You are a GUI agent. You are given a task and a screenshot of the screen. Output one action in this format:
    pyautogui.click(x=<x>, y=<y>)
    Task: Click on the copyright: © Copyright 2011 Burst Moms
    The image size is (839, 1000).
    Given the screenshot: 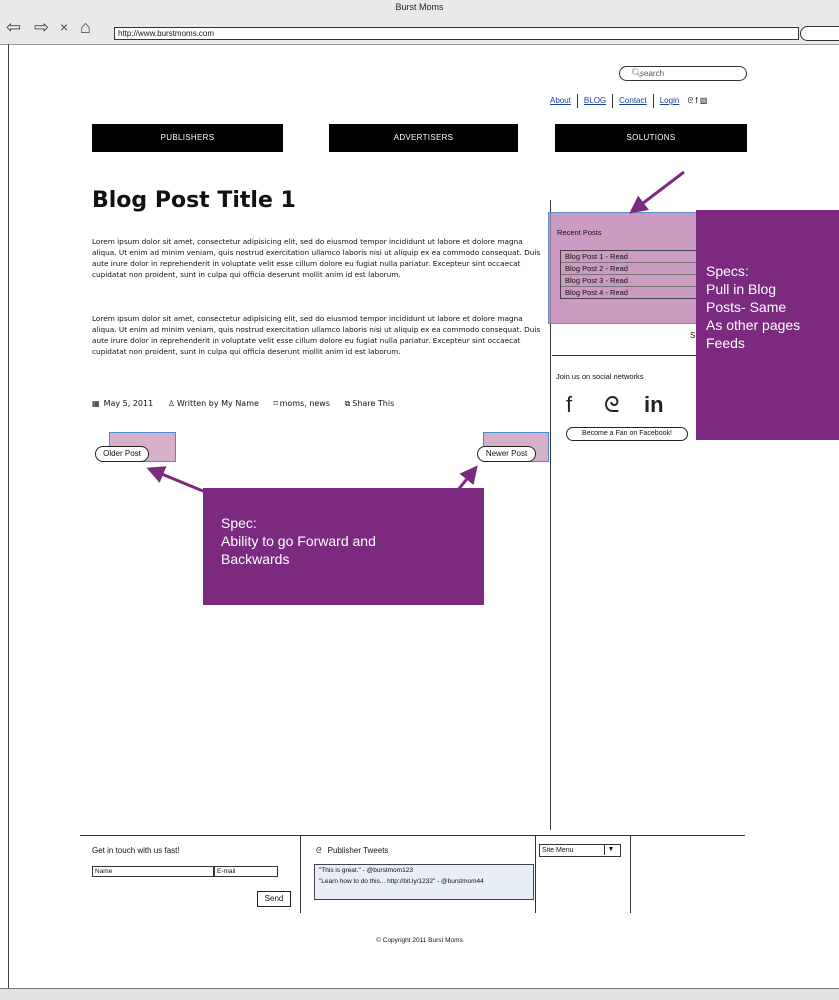 What is the action you would take?
    pyautogui.click(x=419, y=940)
    